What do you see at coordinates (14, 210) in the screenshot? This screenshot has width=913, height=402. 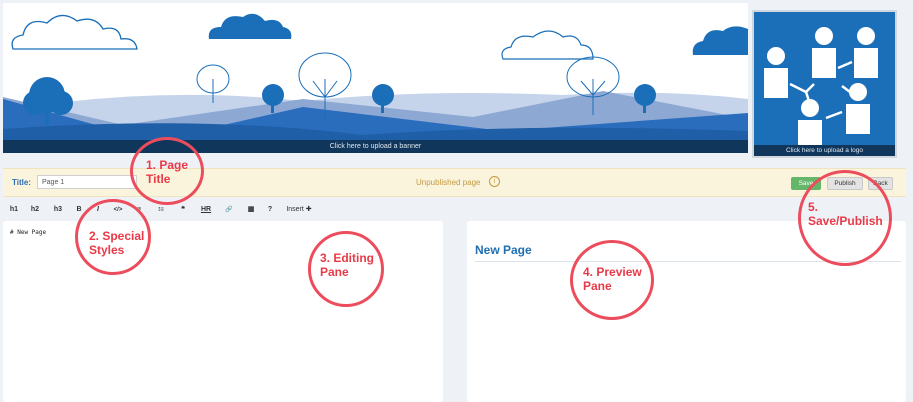 I see `heading1-button: h1` at bounding box center [14, 210].